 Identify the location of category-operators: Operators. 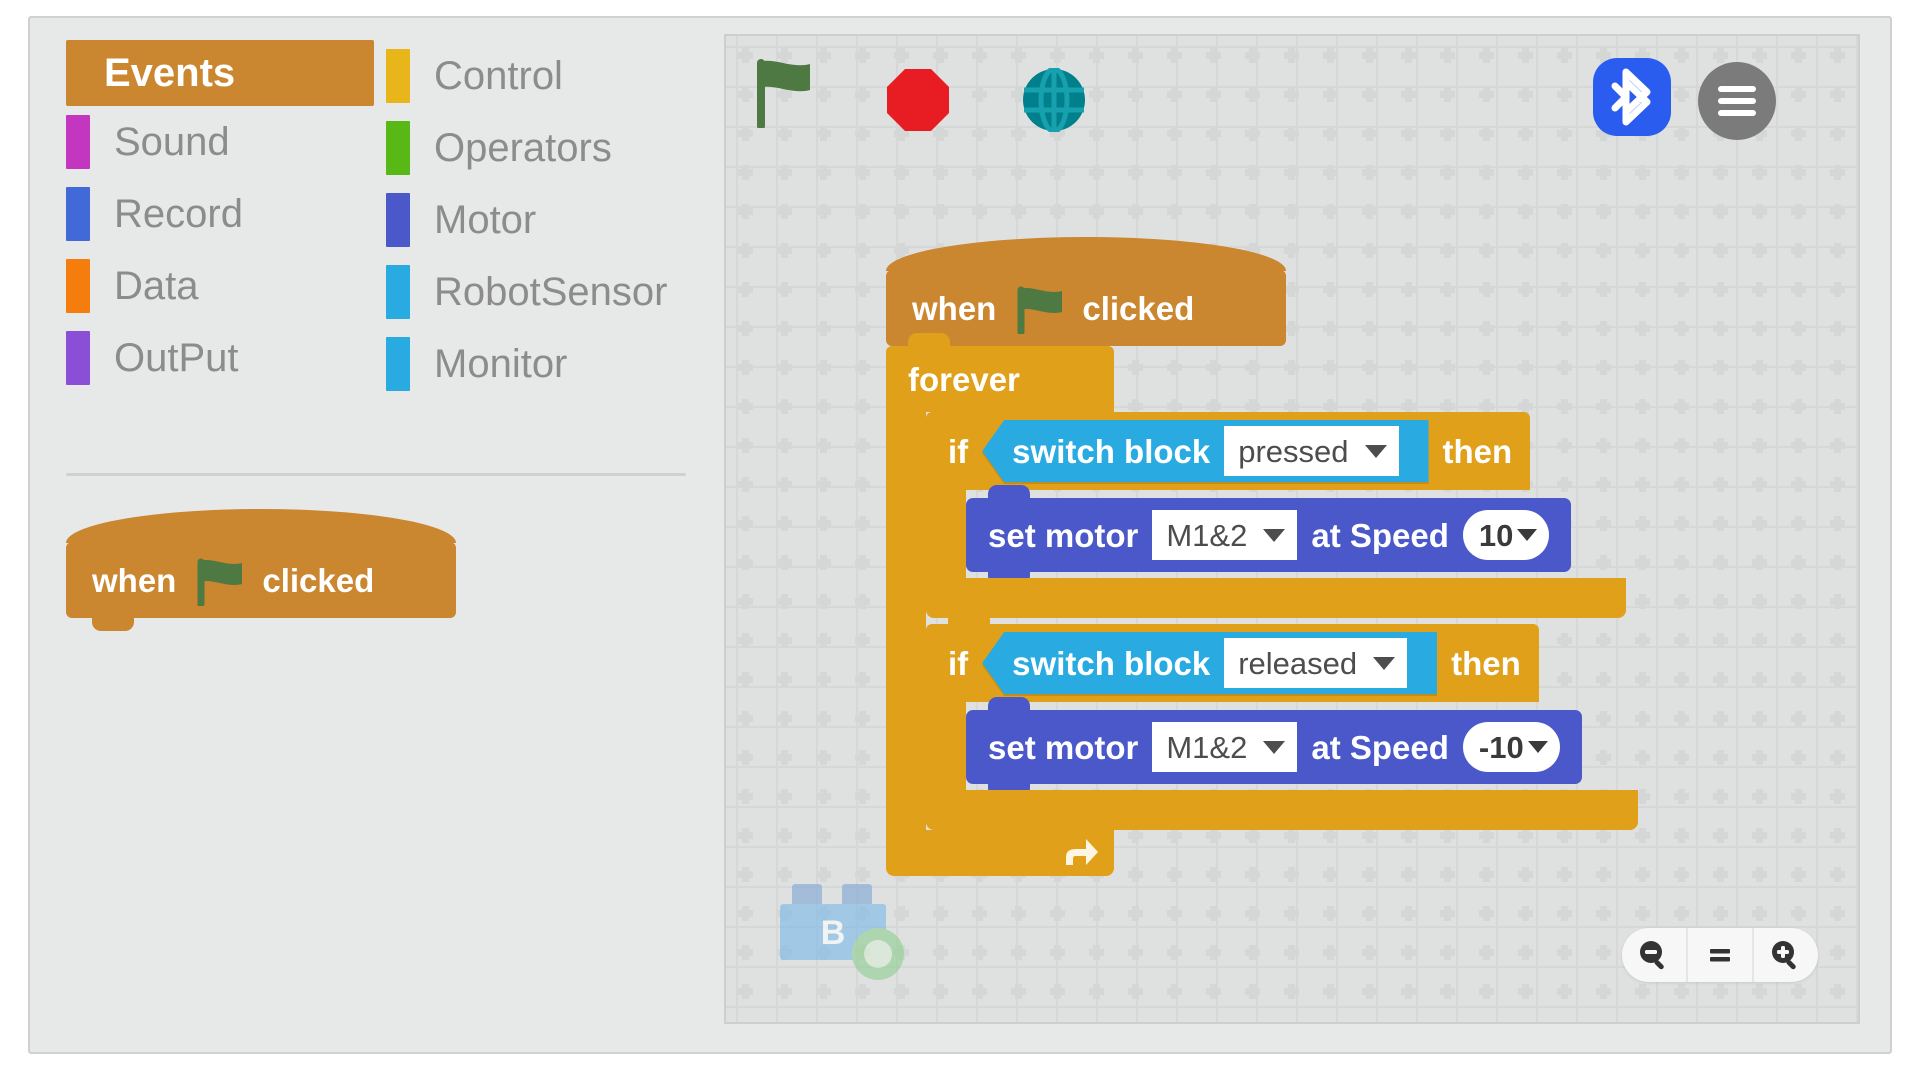
(541, 148).